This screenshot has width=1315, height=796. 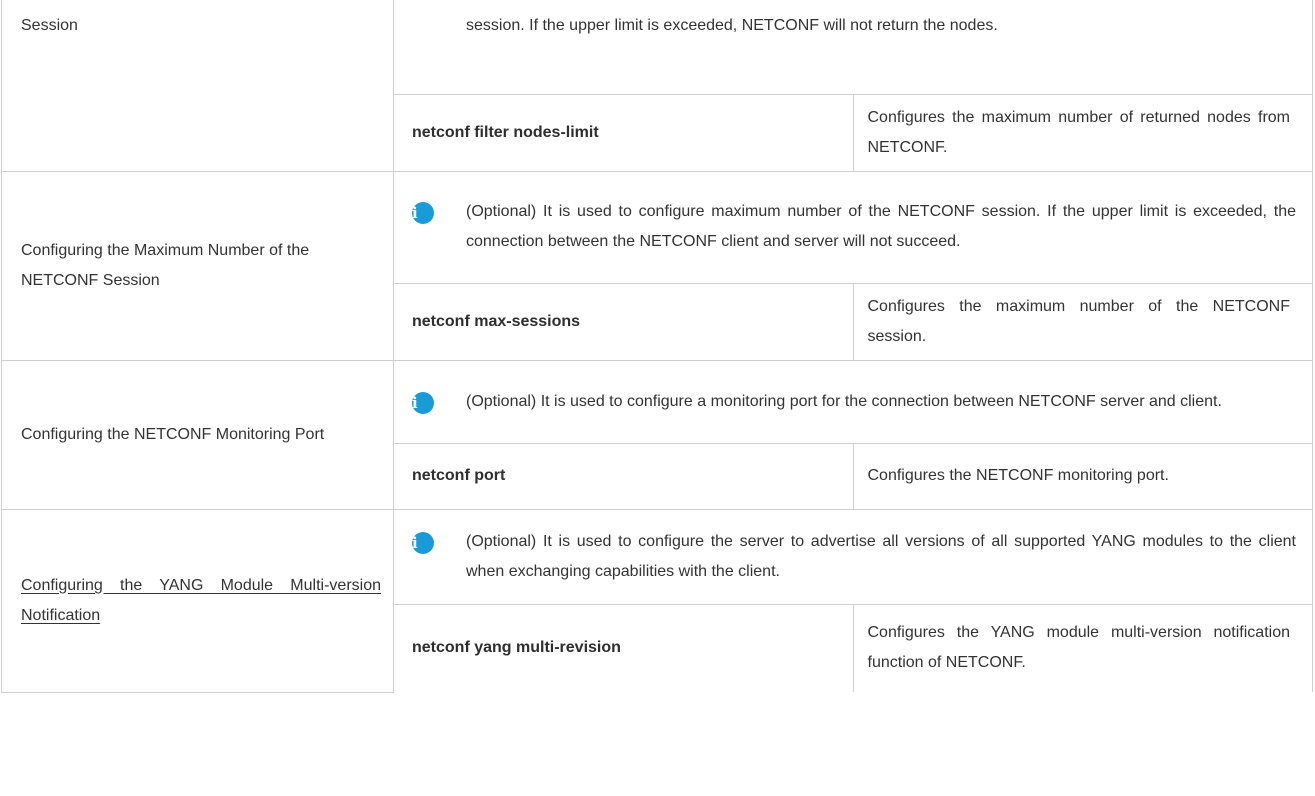 What do you see at coordinates (49, 25) in the screenshot?
I see `config-name: Session` at bounding box center [49, 25].